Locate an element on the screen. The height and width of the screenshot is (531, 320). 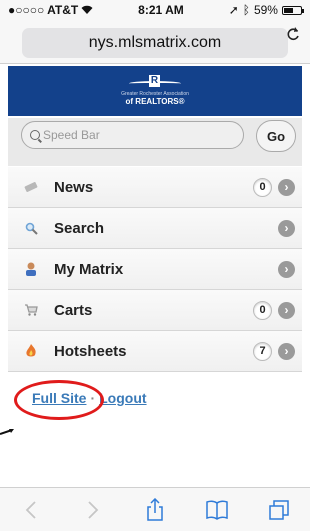
carrier-info: ●○○○○ AT&T is located at coordinates (50, 10).